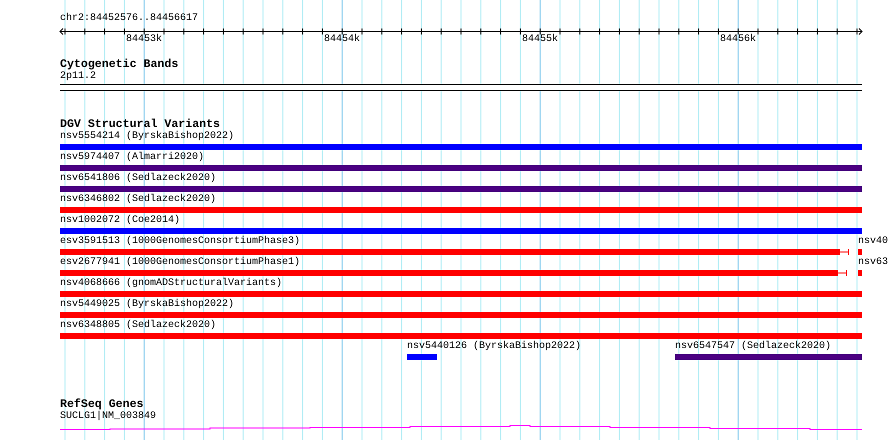 The height and width of the screenshot is (440, 890). What do you see at coordinates (147, 305) in the screenshot?
I see `feature-label: nsv5449025 (ByrskaBishop2022)` at bounding box center [147, 305].